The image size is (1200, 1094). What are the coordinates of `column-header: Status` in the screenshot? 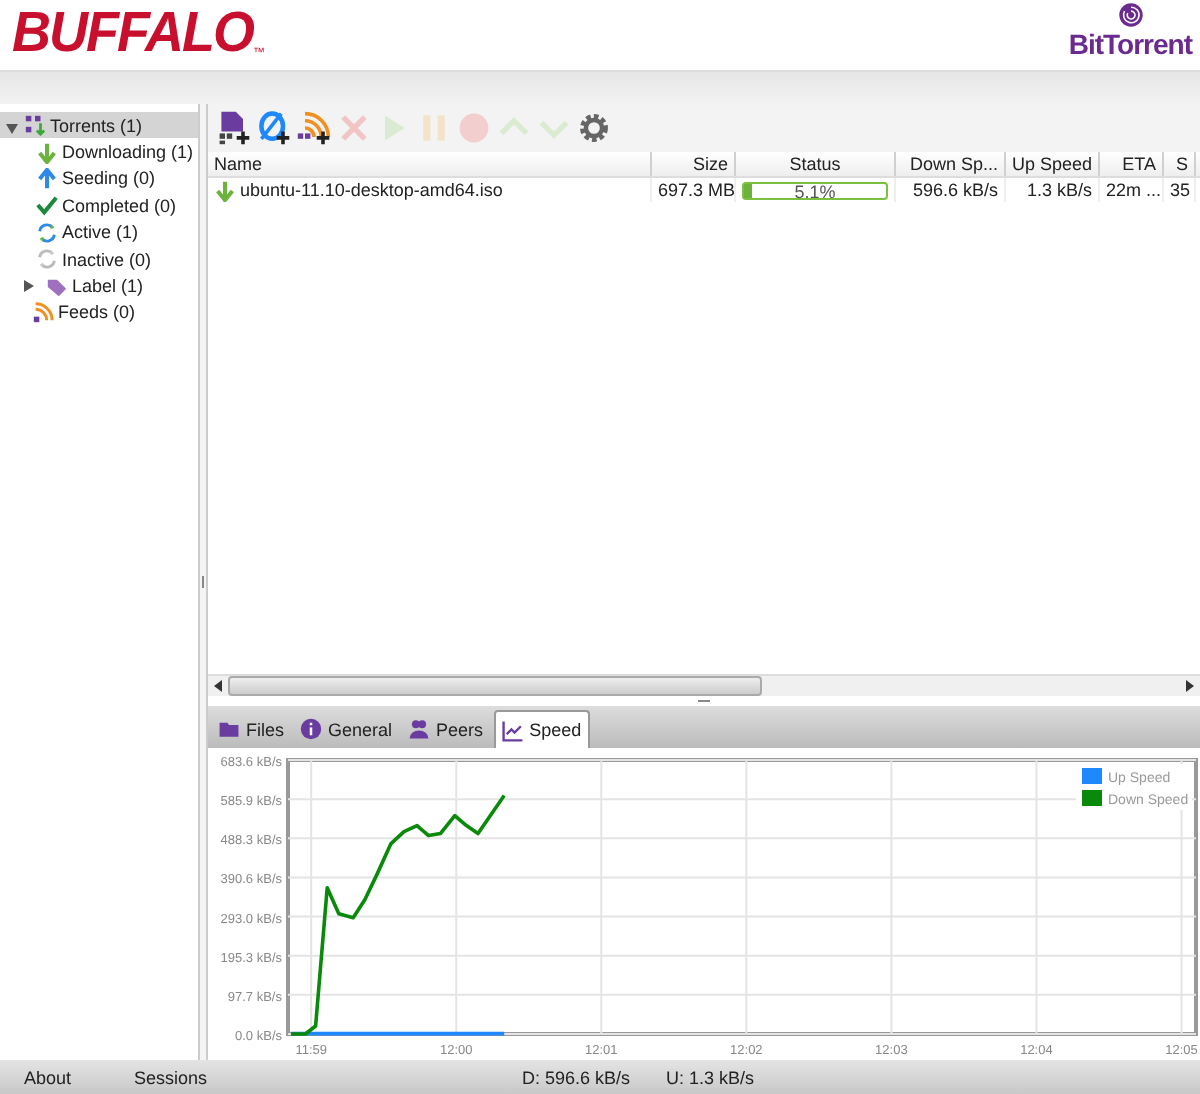 It's located at (816, 164).